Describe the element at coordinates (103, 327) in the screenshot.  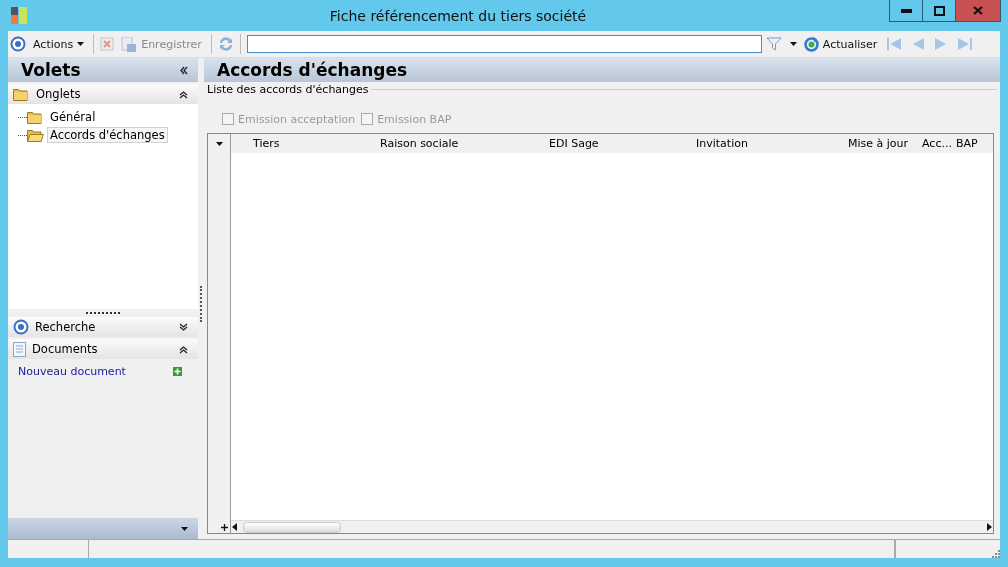
I see `section-header: Recherche` at that location.